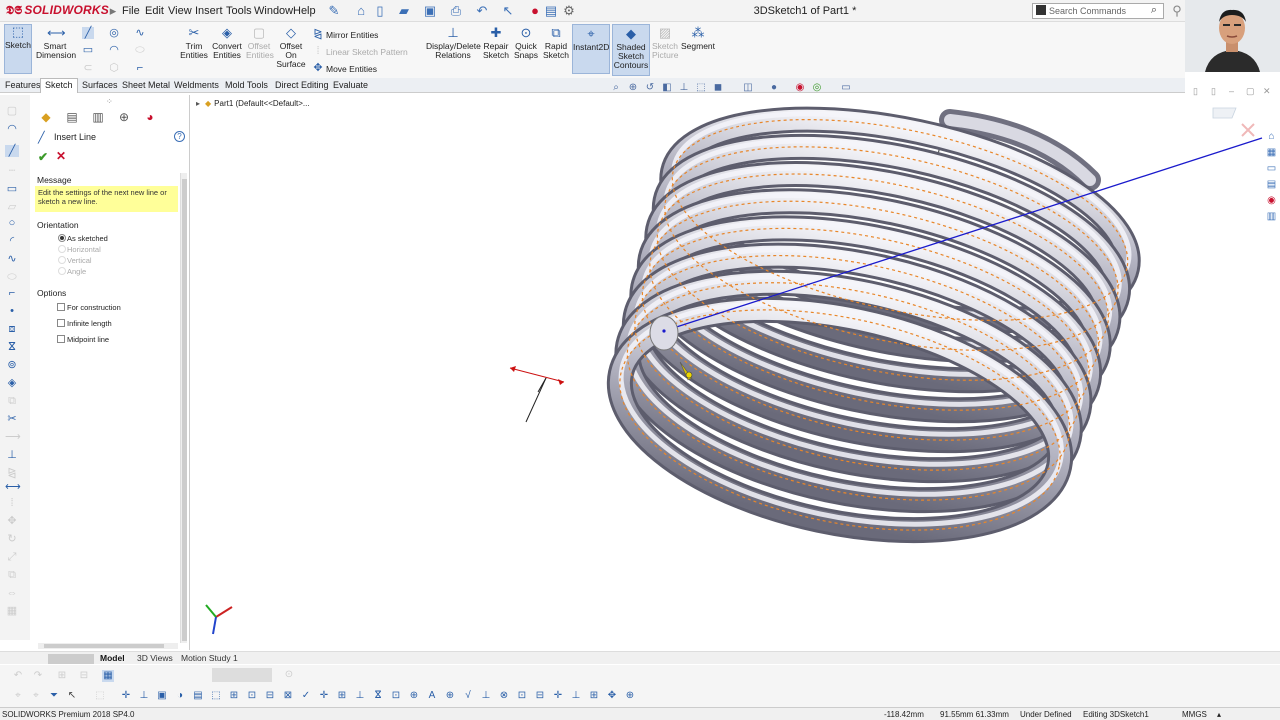  Describe the element at coordinates (61, 339) in the screenshot. I see `checkbox-midpoint-line` at that location.